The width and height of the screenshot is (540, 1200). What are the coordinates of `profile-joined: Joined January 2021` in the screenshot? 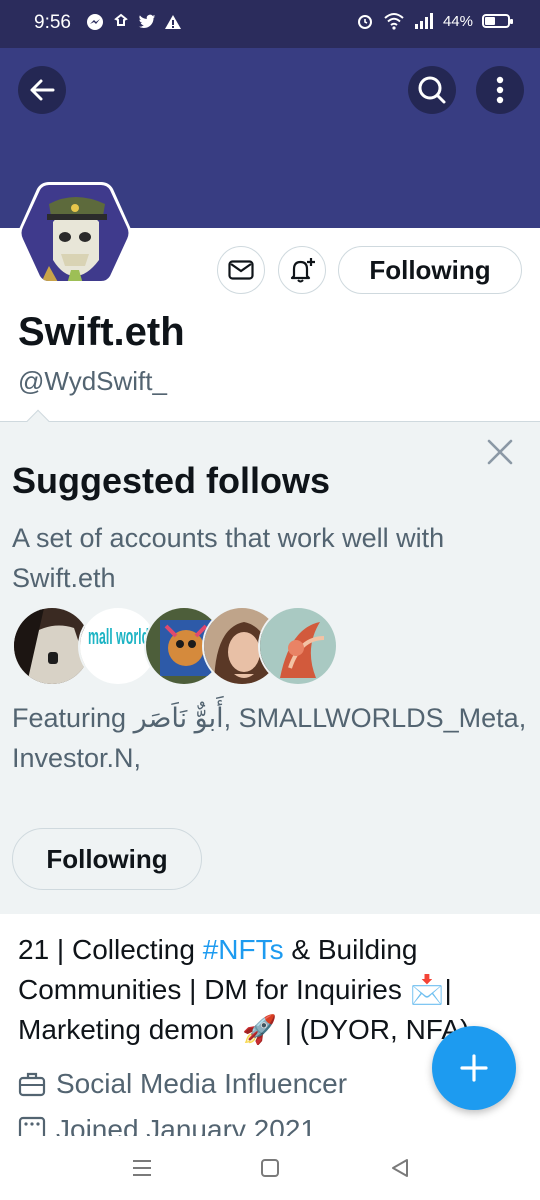 It's located at (167, 1125).